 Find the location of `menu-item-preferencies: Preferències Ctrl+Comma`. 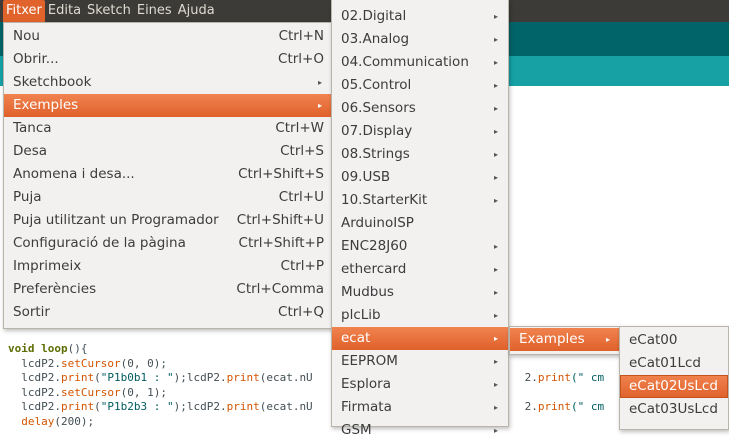

menu-item-preferencies: Preferències Ctrl+Comma is located at coordinates (168, 289).